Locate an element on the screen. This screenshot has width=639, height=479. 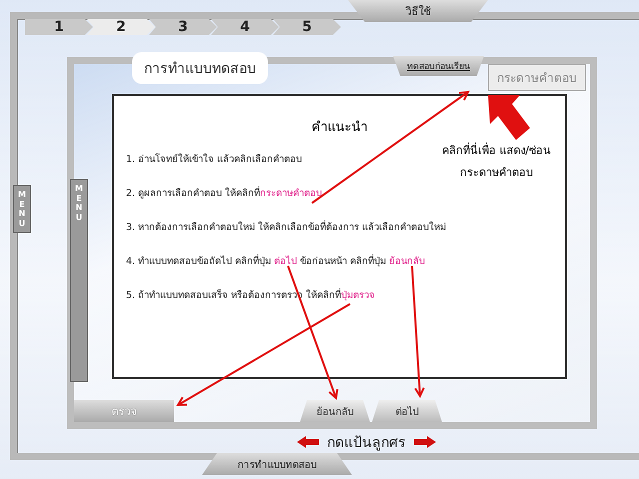
step-tab: 3 is located at coordinates (183, 27).